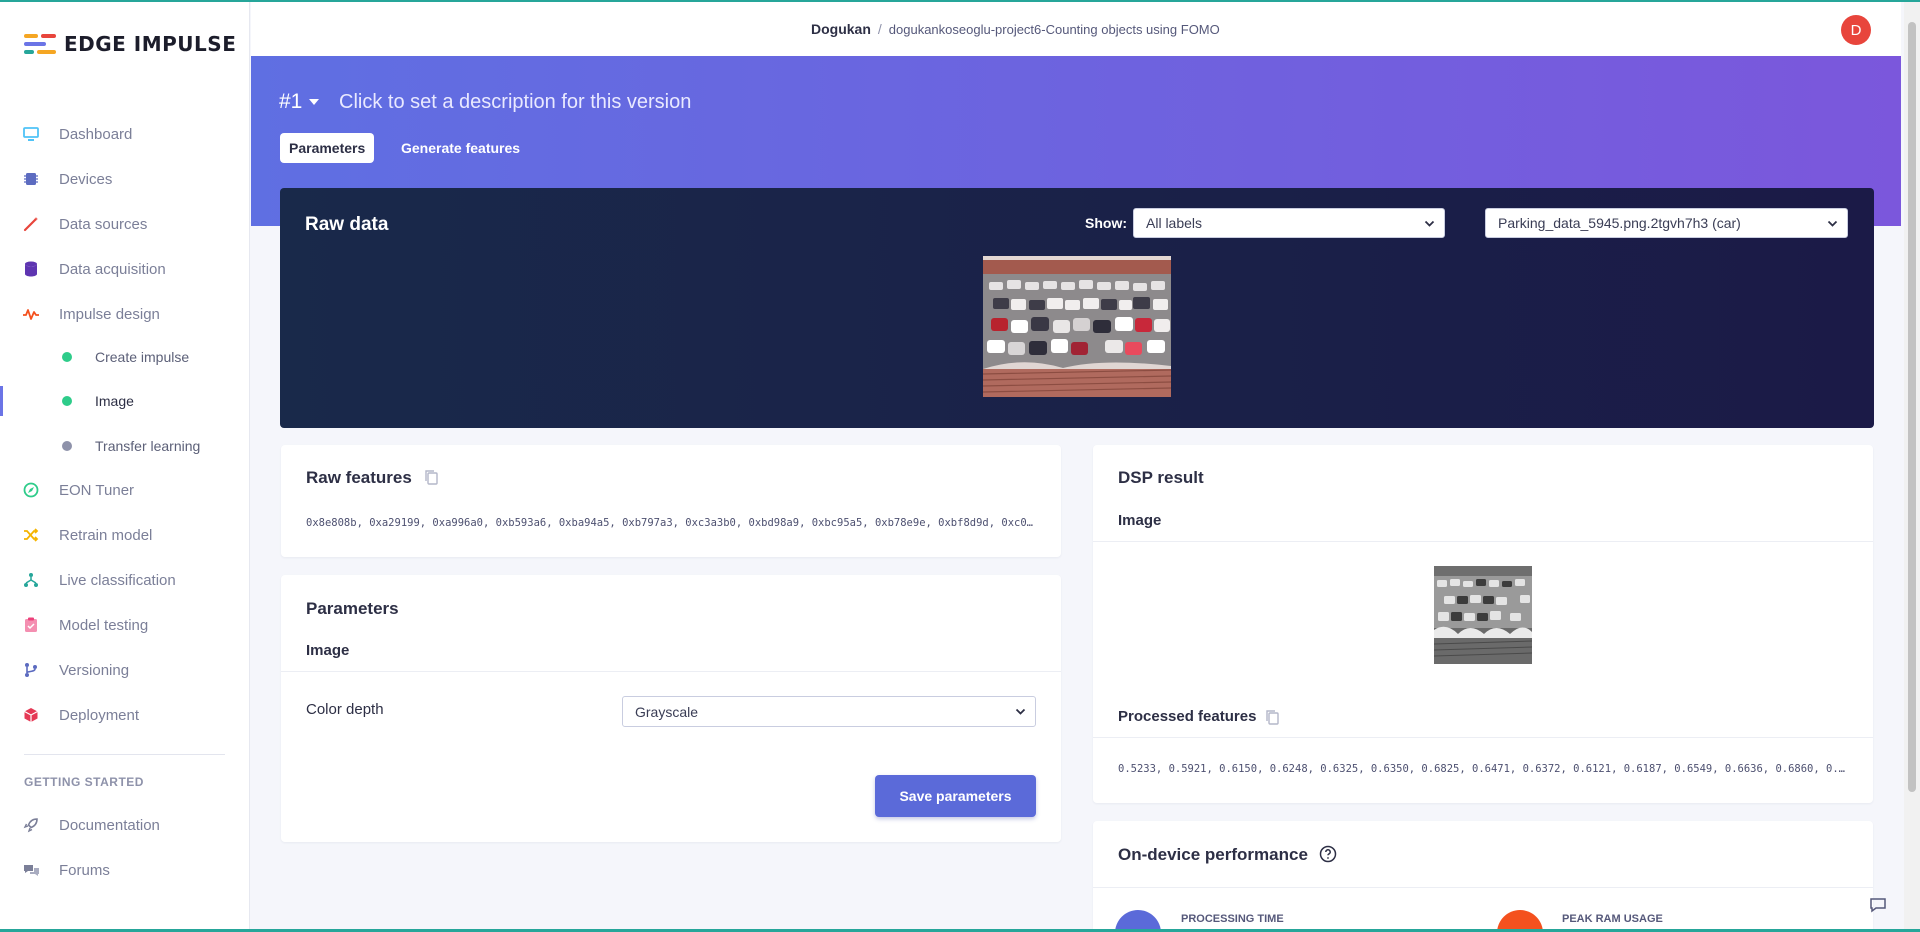  Describe the element at coordinates (150, 44) in the screenshot. I see `brand-name: EDGE IMPULSE` at that location.